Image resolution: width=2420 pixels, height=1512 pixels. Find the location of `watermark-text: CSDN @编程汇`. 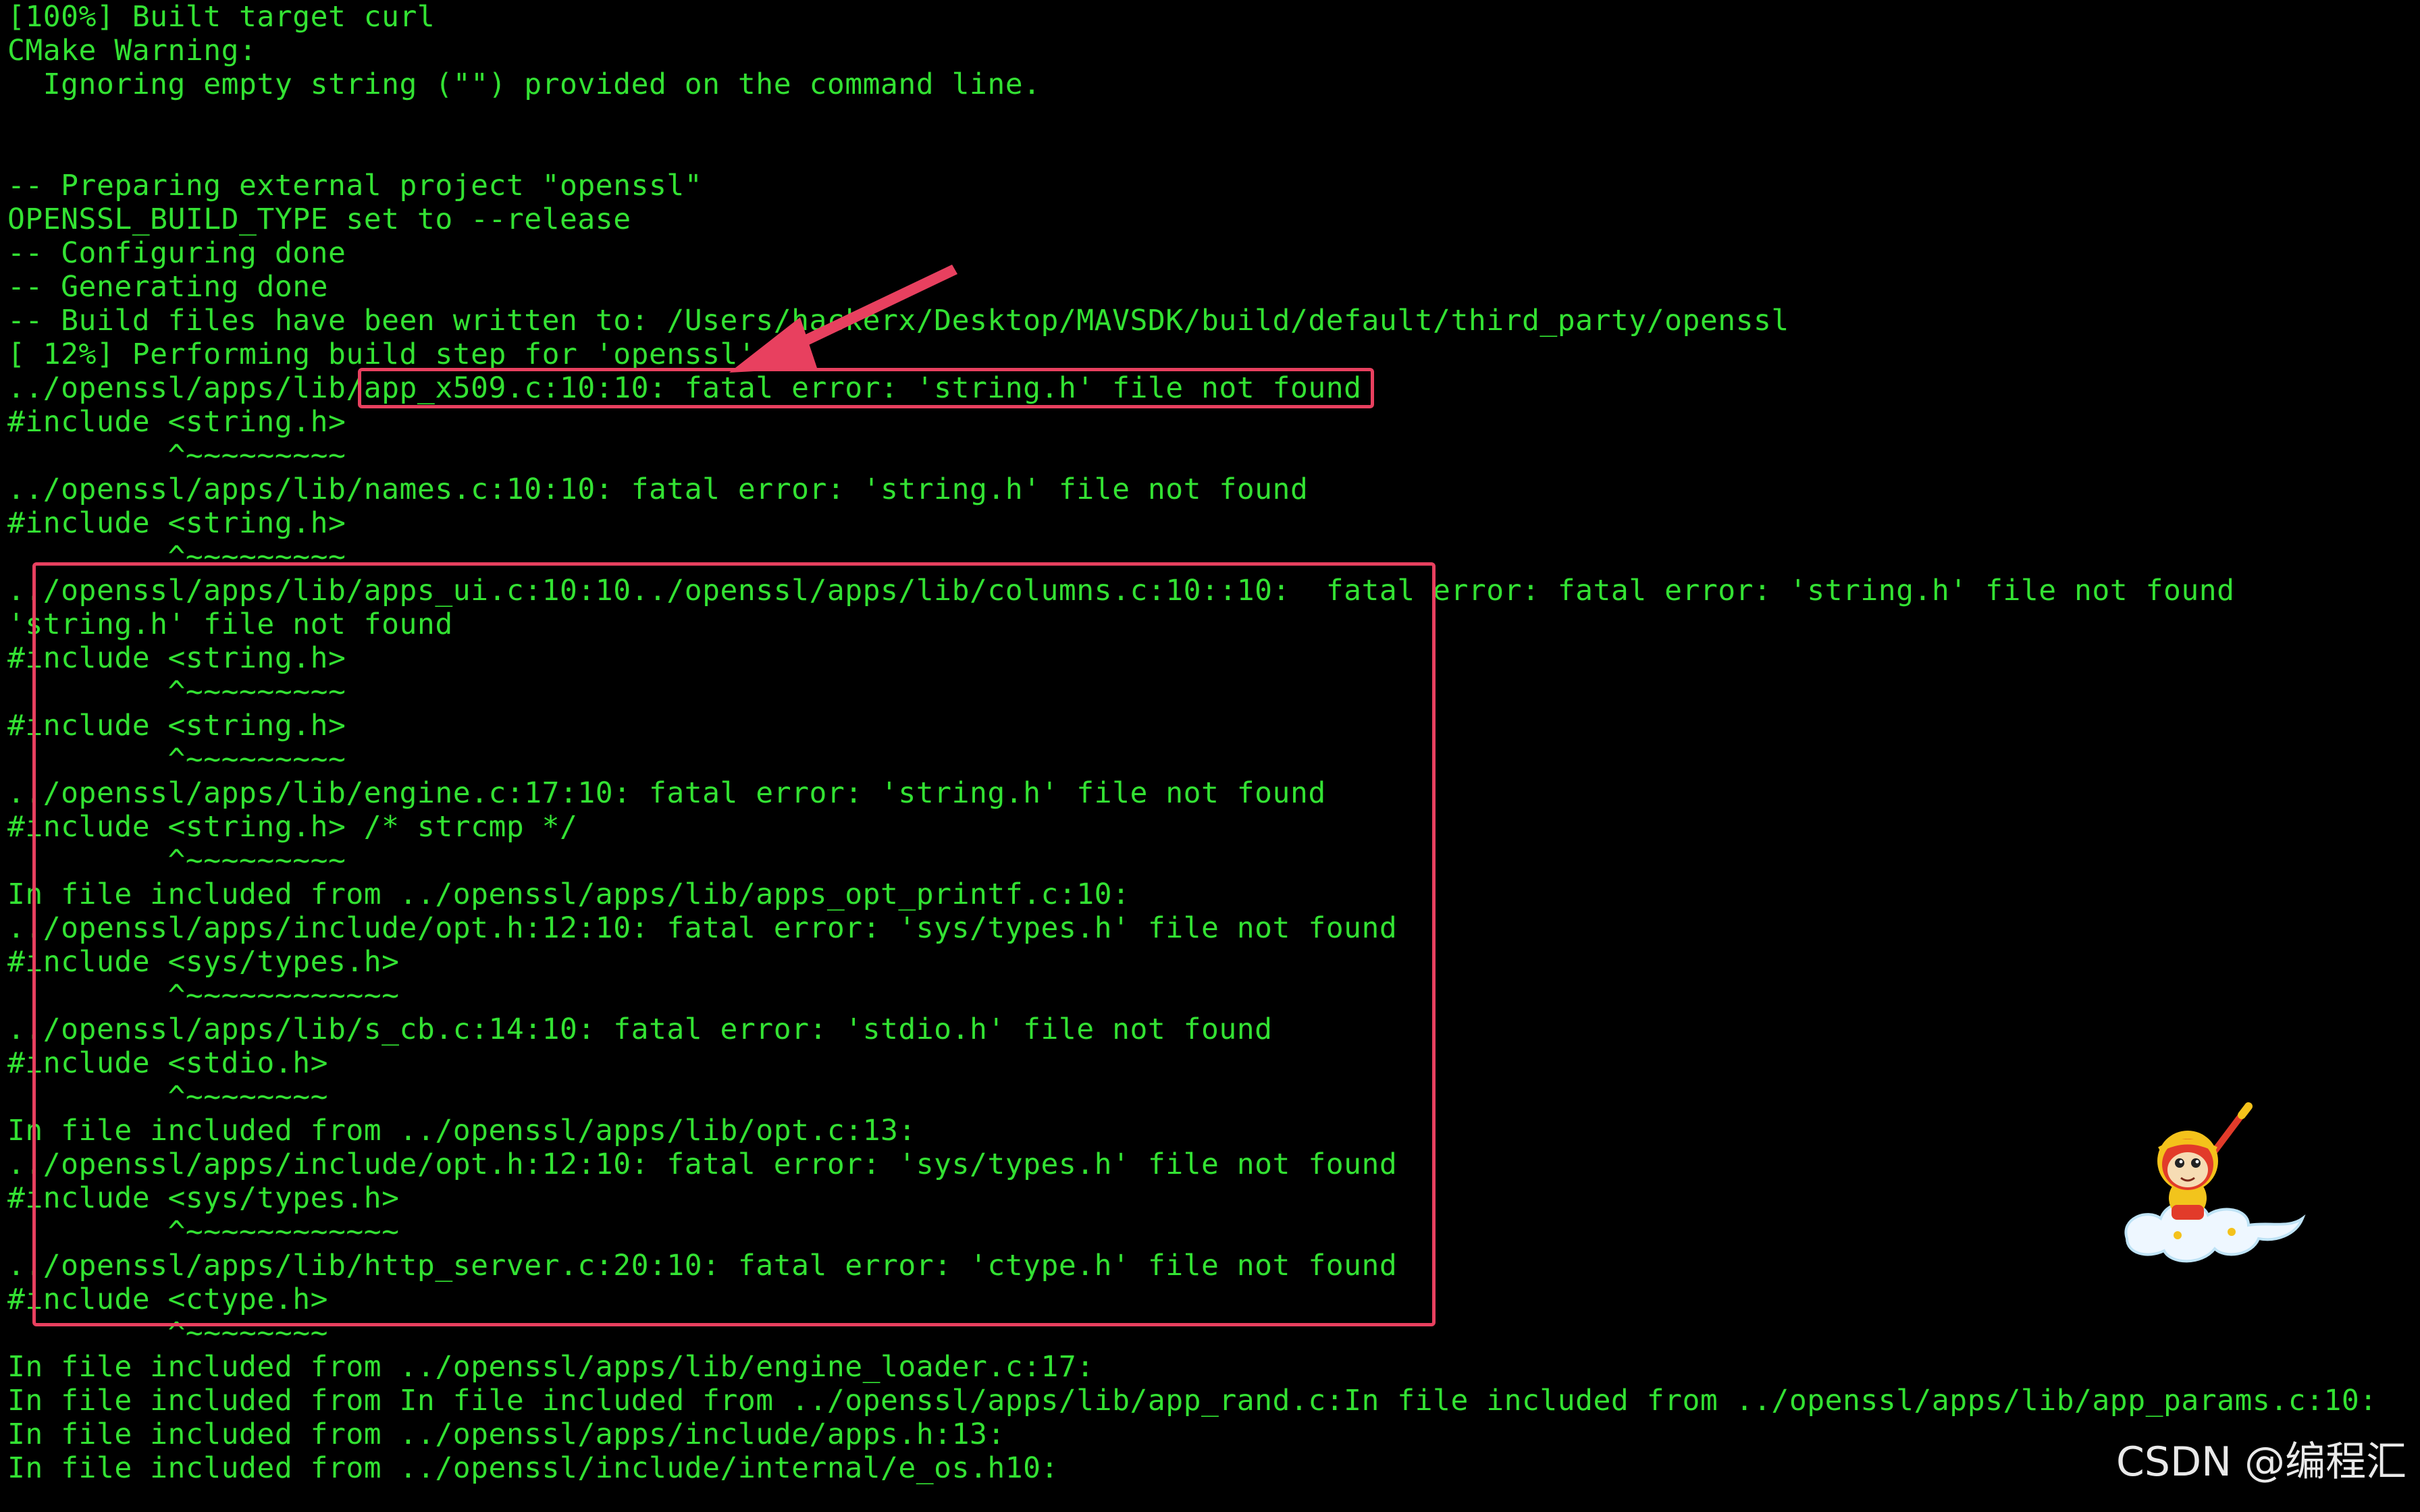

watermark-text: CSDN @编程汇 is located at coordinates (2261, 1462).